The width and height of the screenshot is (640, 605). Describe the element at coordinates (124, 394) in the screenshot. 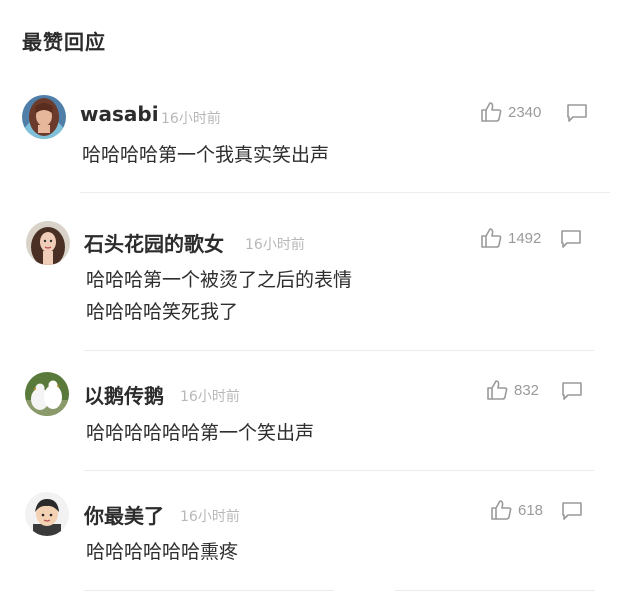

I see `commenter-name: 以鹅传鹅` at that location.